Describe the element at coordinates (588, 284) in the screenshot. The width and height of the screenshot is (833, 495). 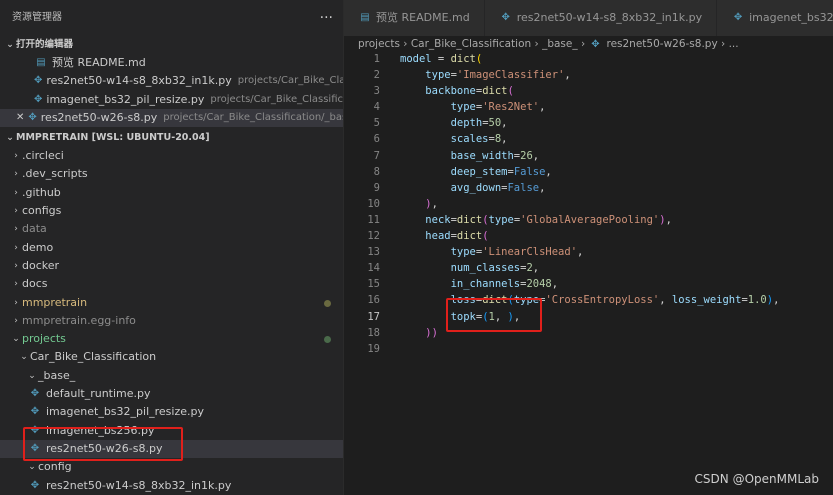
I see `code-line: 15 in_channels=2048,` at that location.